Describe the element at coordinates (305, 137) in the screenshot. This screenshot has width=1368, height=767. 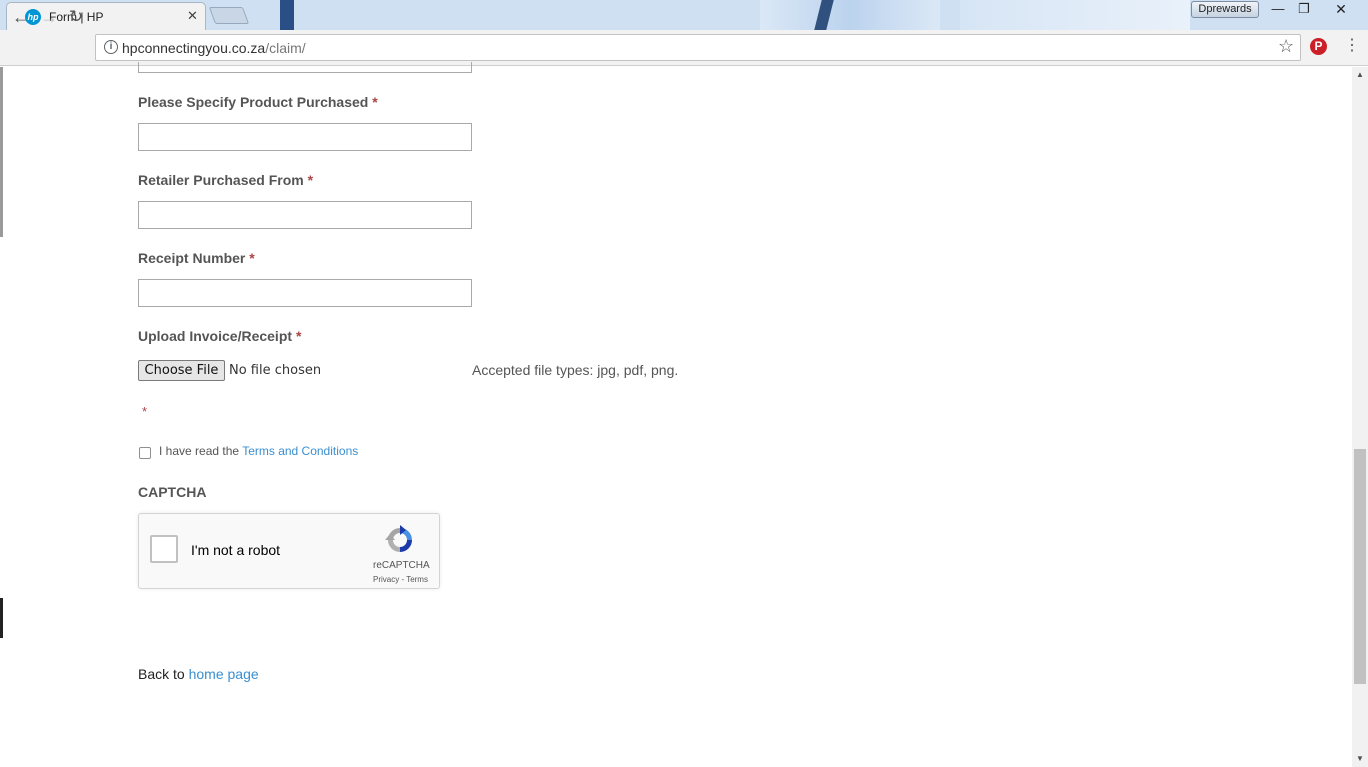
I see `product-input` at that location.